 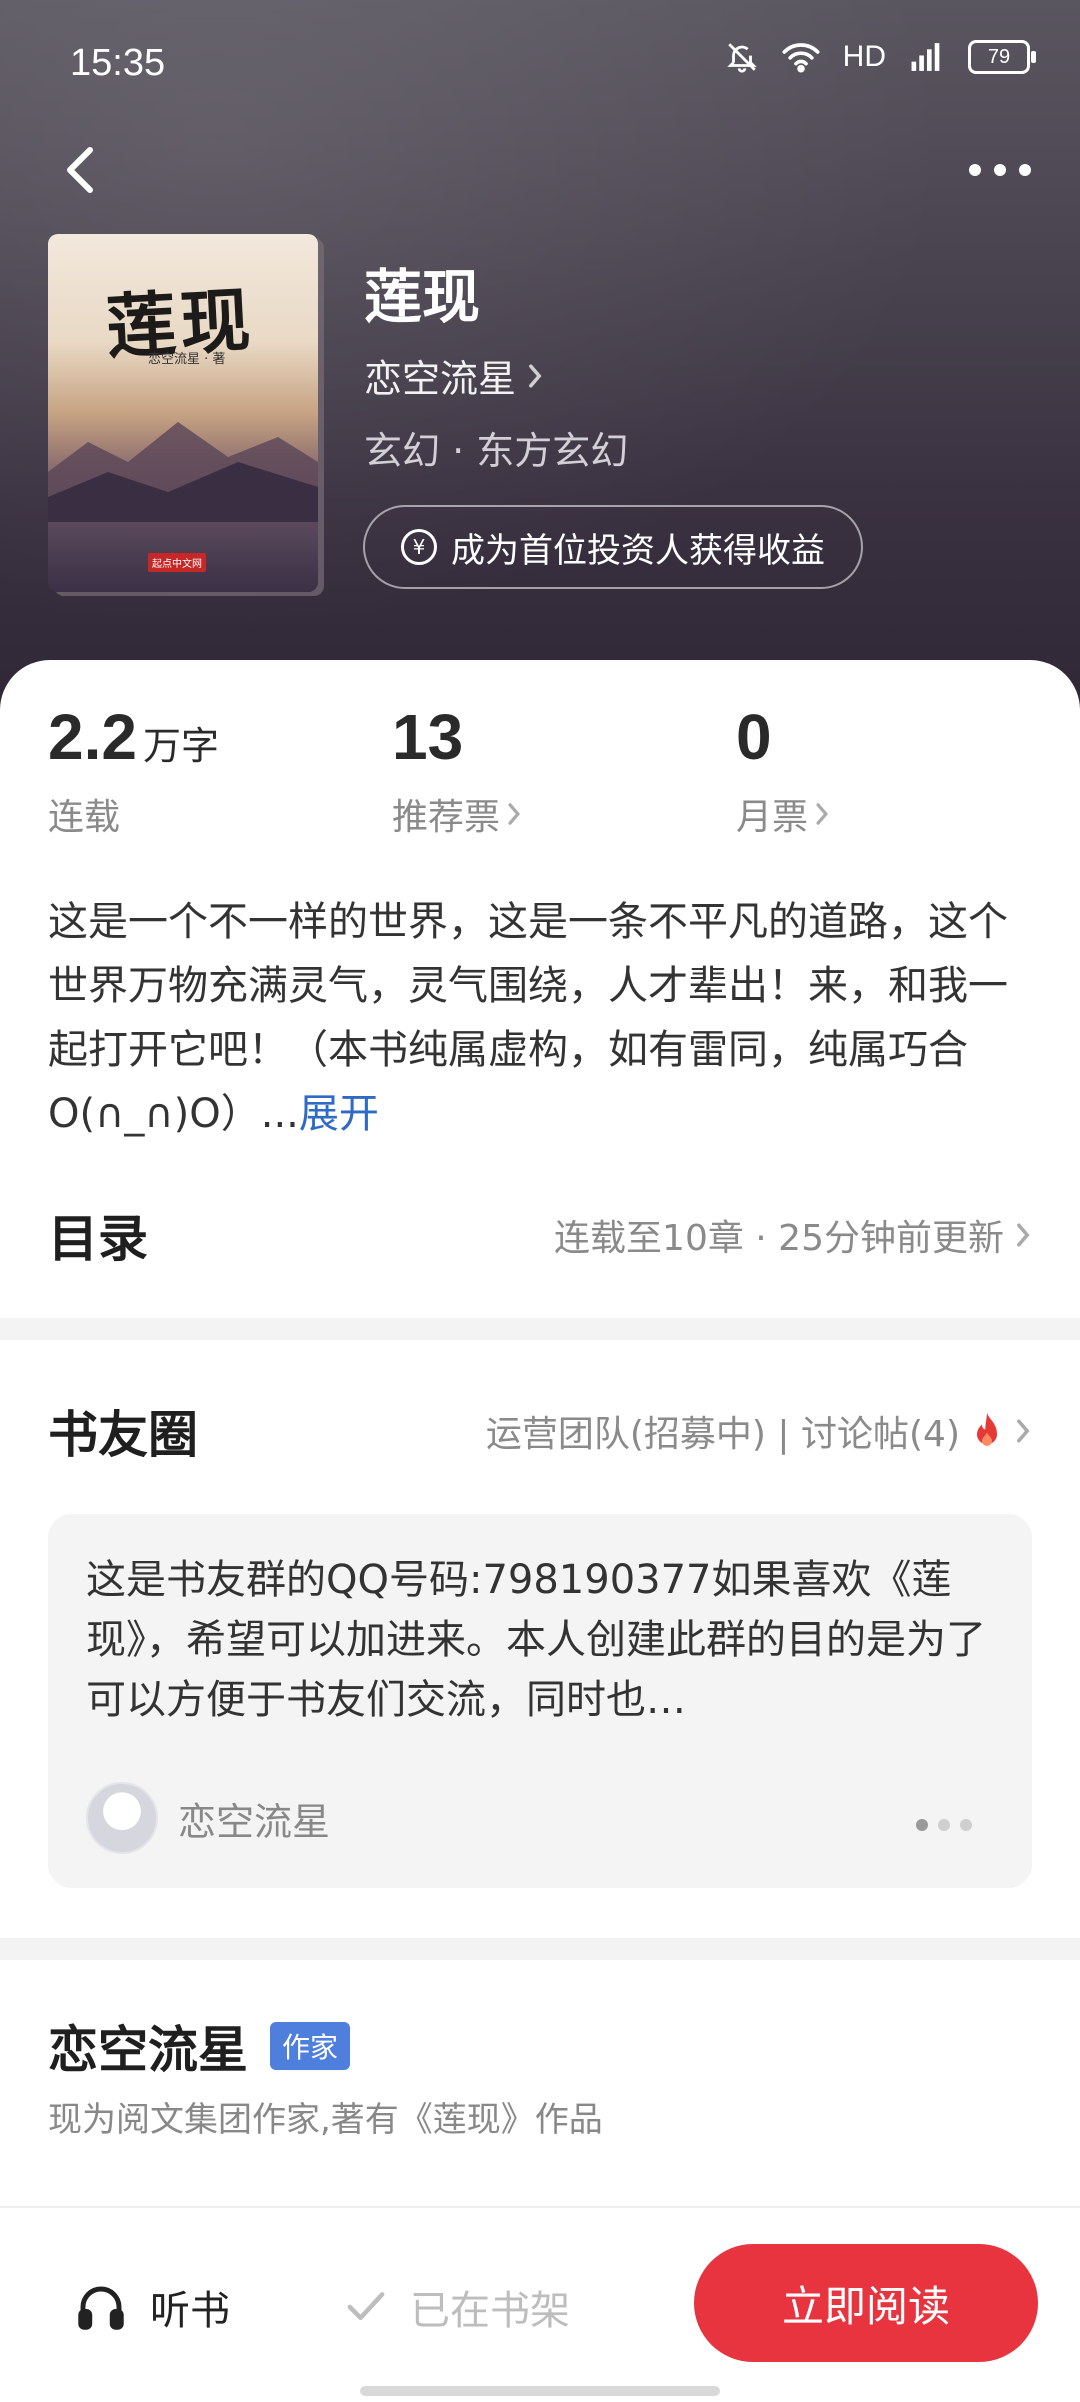 What do you see at coordinates (540, 65) in the screenshot?
I see `status-bar: 15:35 HD 79` at bounding box center [540, 65].